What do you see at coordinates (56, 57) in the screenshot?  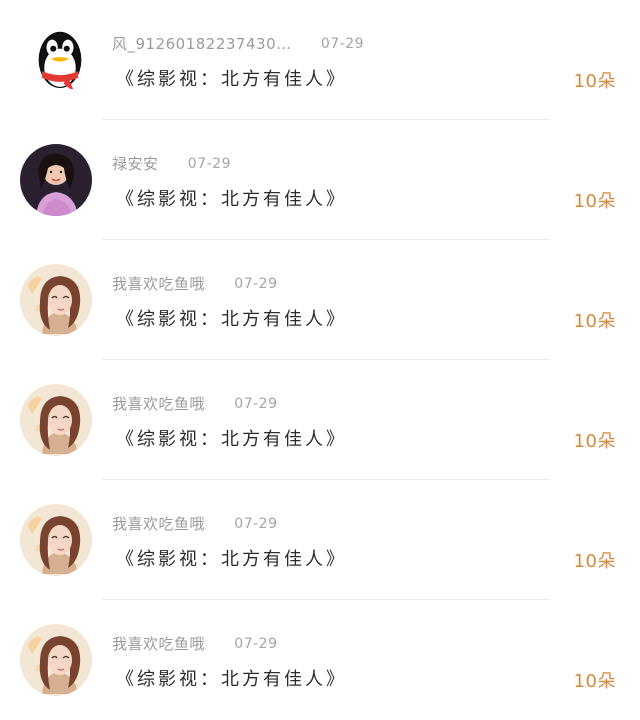 I see `penguin-avatar` at bounding box center [56, 57].